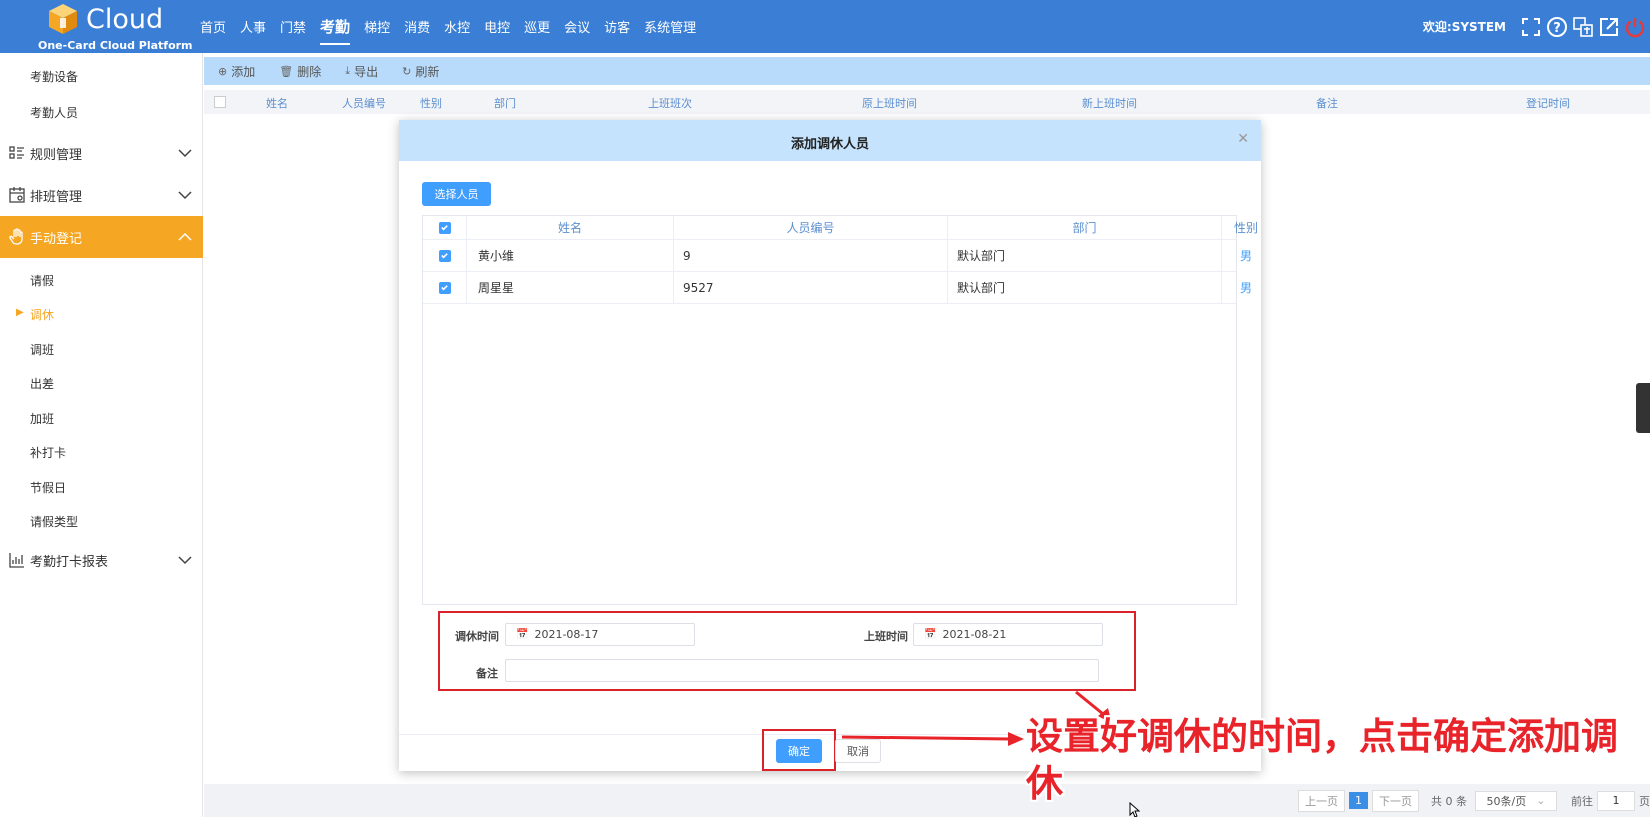  I want to click on sidebar-group-label: 排班管理, so click(56, 197).